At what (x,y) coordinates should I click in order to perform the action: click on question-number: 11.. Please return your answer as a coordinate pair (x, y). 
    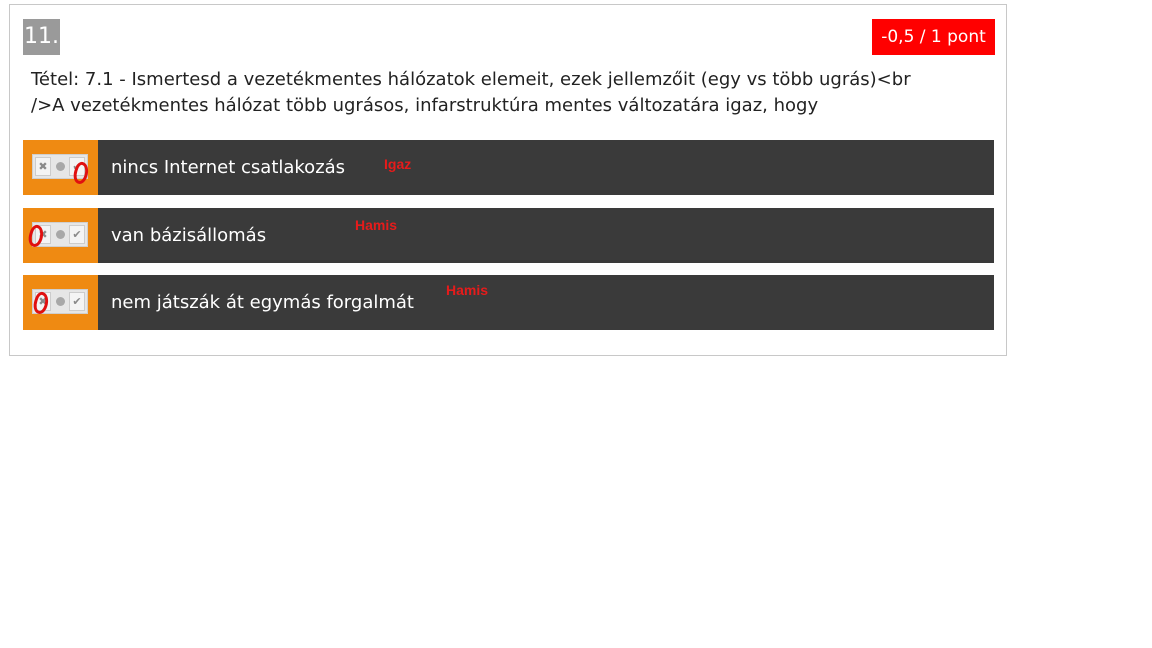
    Looking at the image, I should click on (41, 37).